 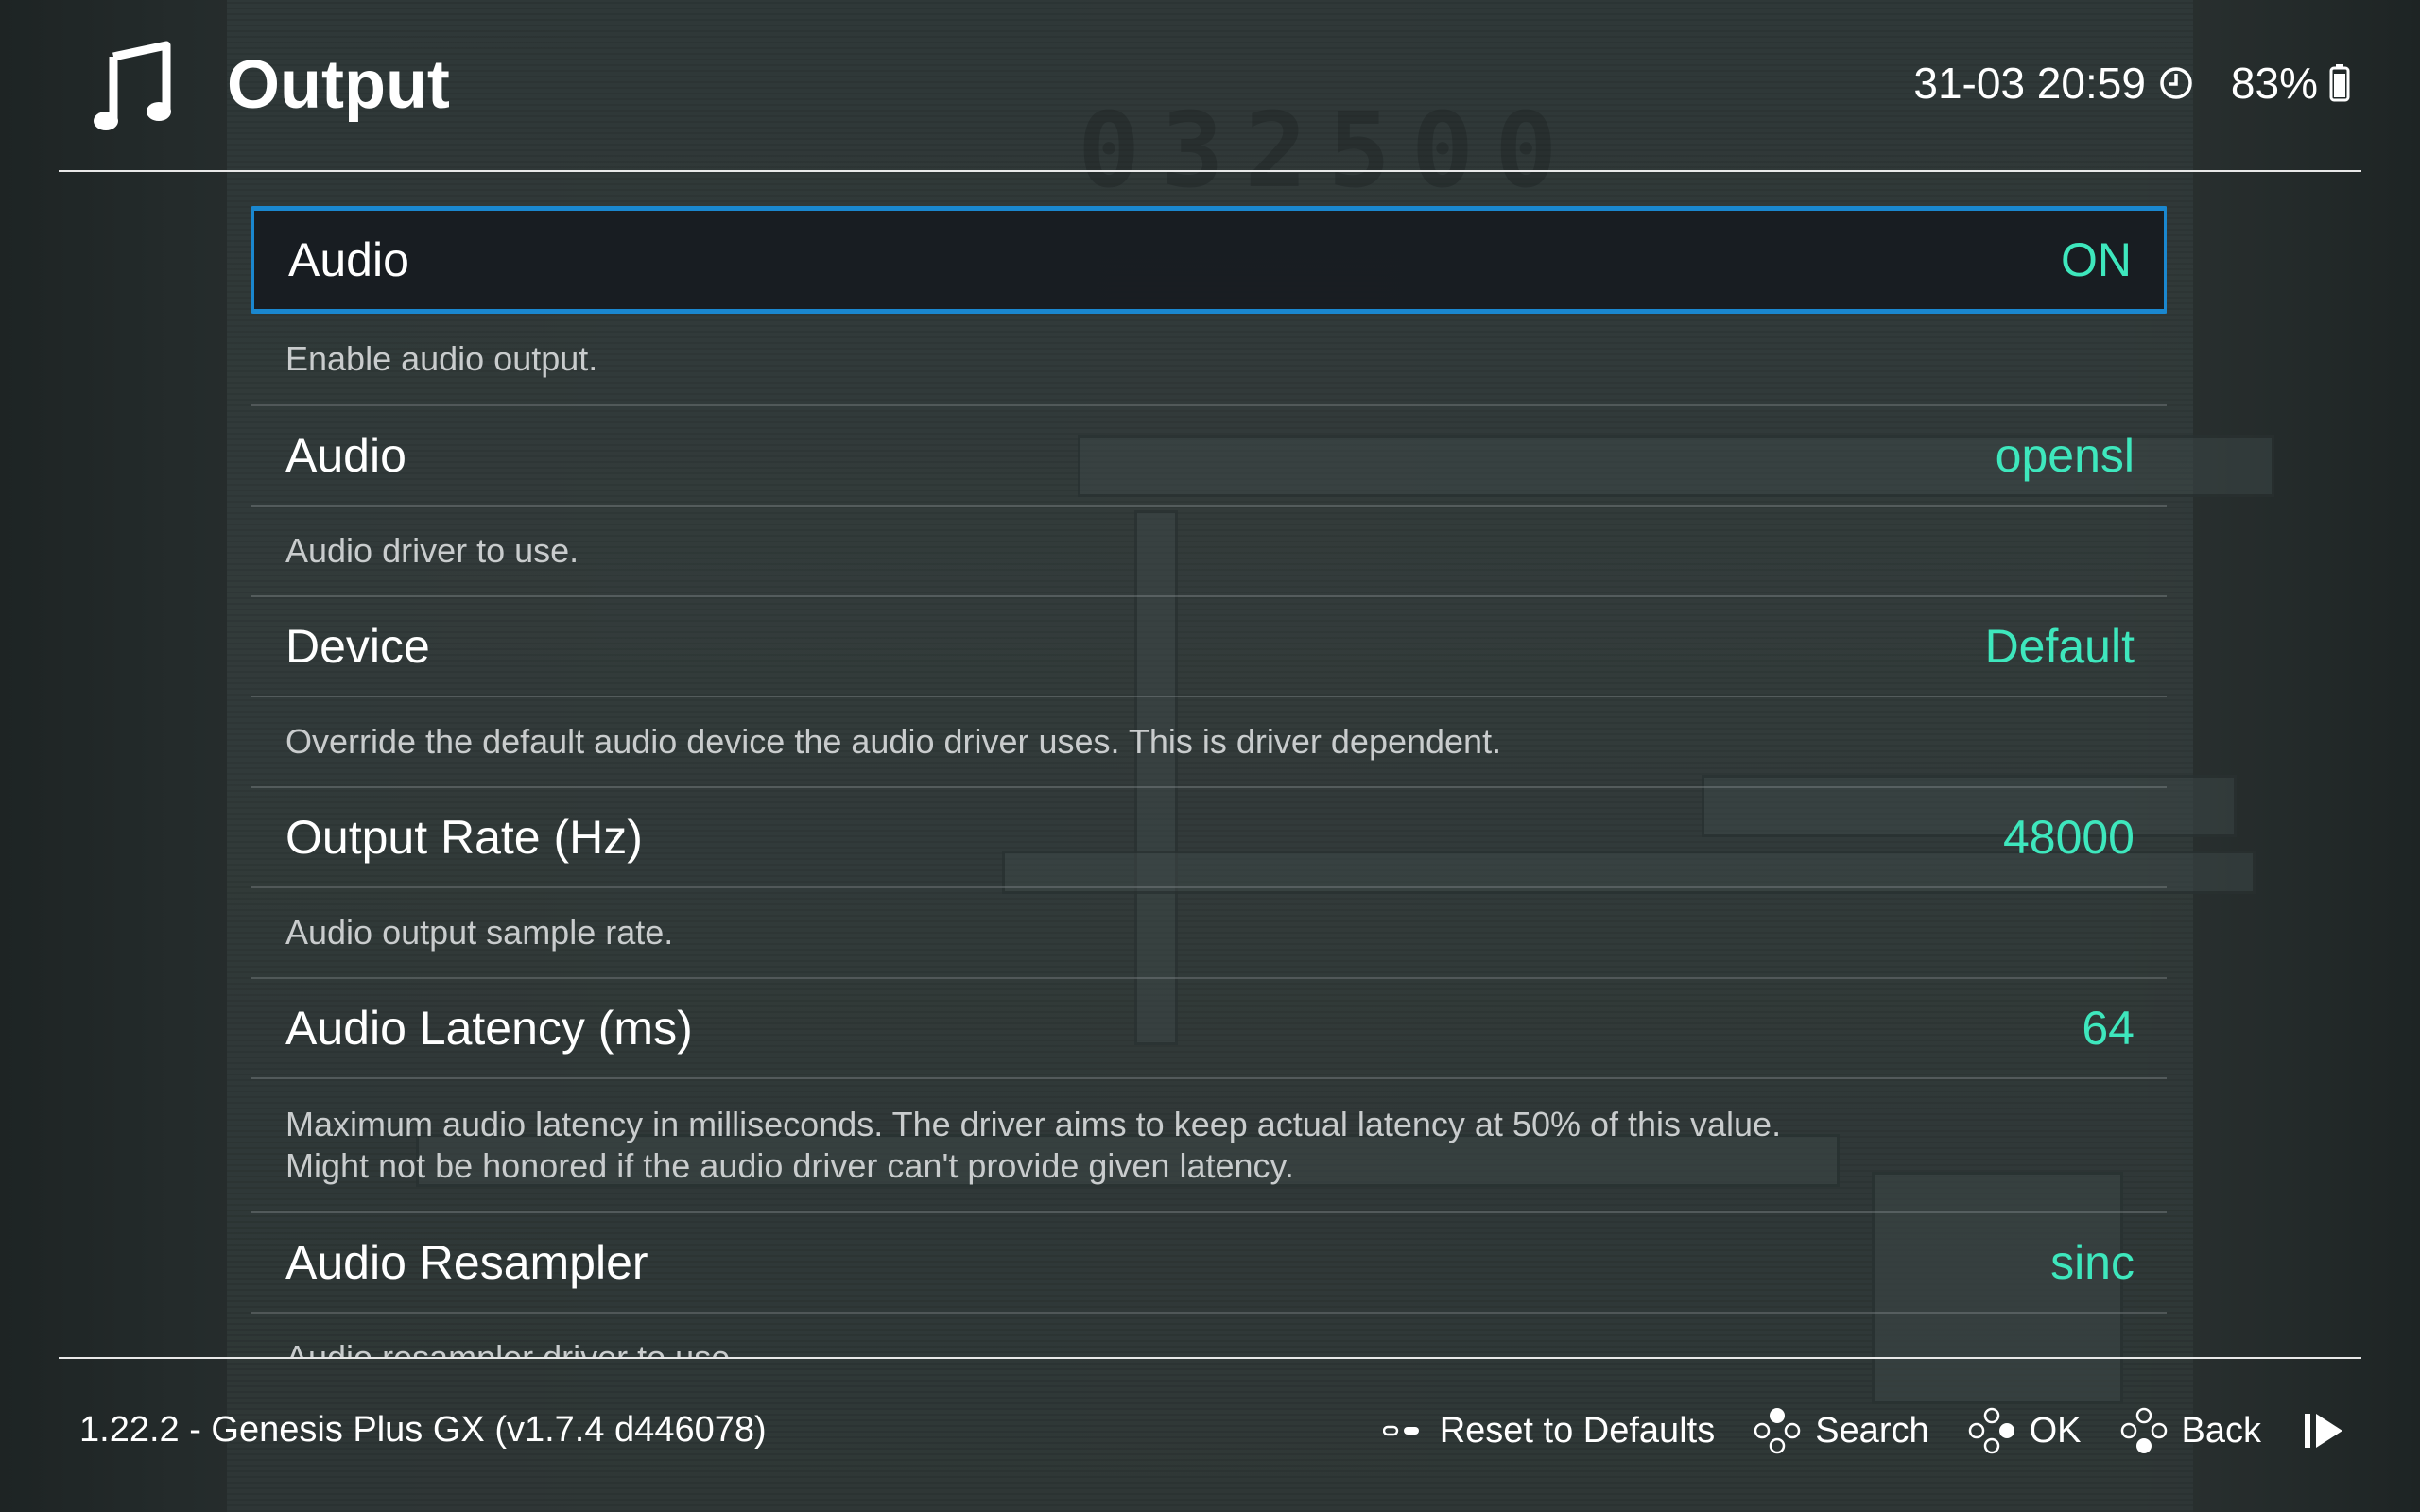 I want to click on ok-label: OK, so click(x=2055, y=1430).